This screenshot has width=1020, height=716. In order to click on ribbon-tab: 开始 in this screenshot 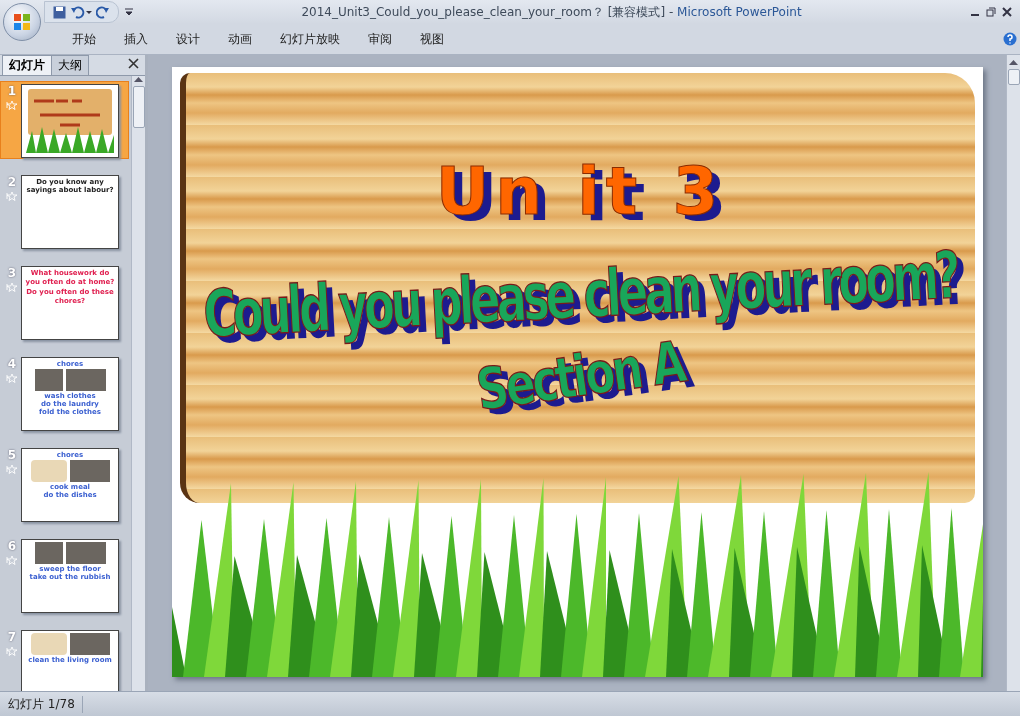, I will do `click(84, 39)`.